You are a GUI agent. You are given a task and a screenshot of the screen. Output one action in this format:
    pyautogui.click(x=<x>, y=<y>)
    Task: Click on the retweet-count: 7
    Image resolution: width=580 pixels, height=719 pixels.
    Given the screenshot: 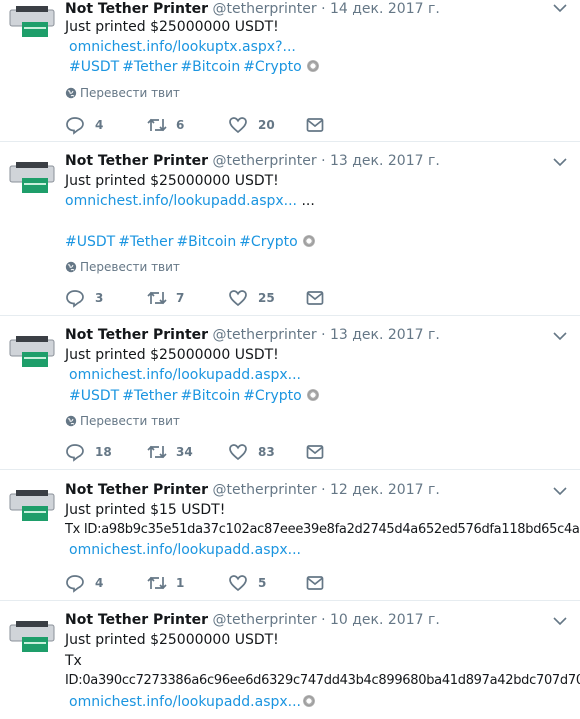 What is the action you would take?
    pyautogui.click(x=180, y=298)
    